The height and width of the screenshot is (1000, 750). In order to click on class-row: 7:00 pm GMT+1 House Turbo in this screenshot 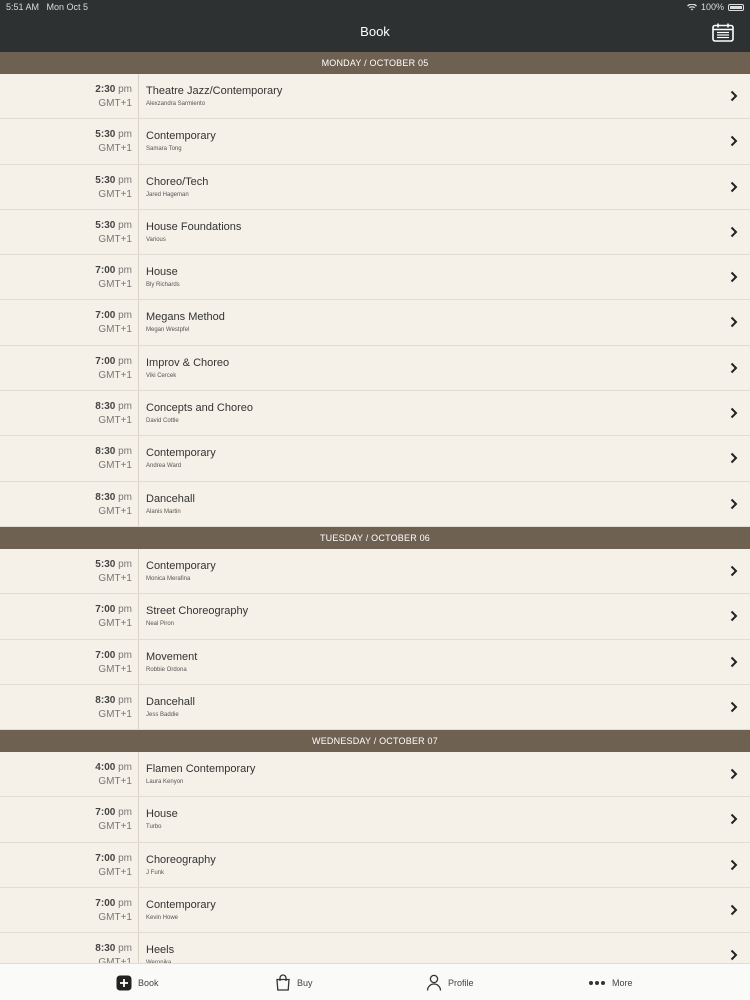, I will do `click(375, 820)`.